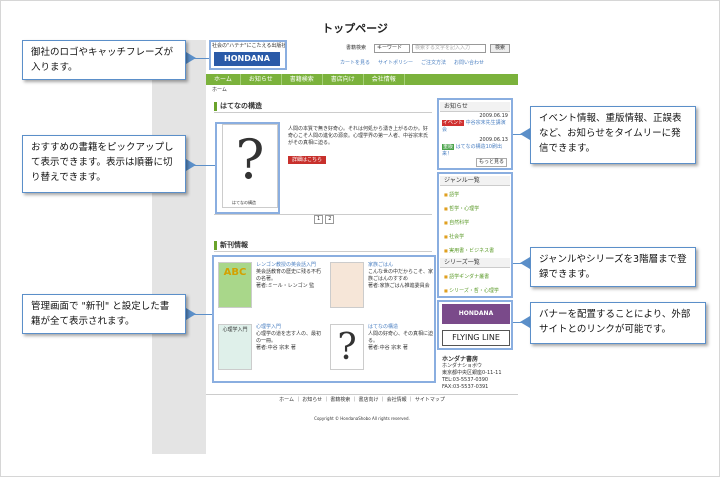 This screenshot has width=720, height=477. Describe the element at coordinates (191, 314) in the screenshot. I see `new-books-pointer` at that location.